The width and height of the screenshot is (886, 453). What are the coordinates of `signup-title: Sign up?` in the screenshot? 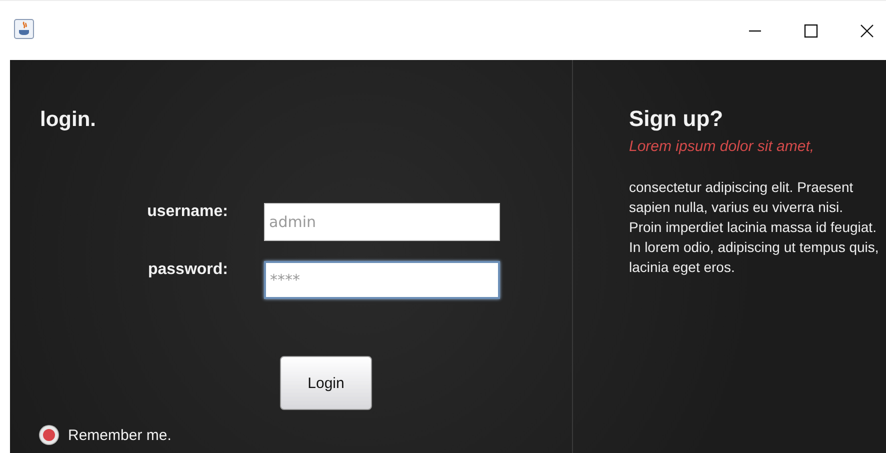 It's located at (676, 119).